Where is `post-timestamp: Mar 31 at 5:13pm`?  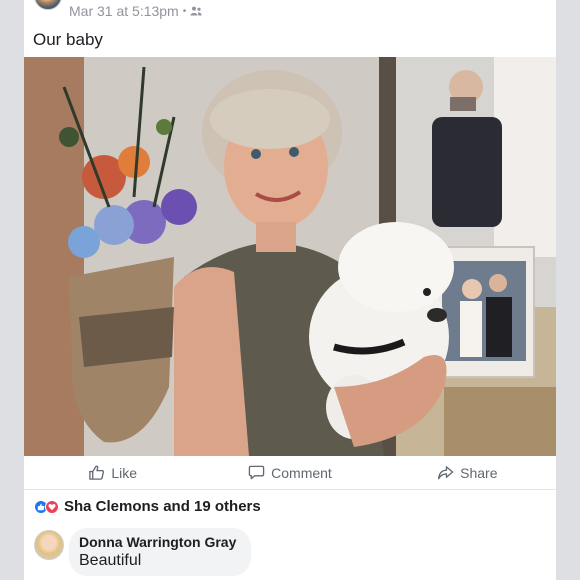
post-timestamp: Mar 31 at 5:13pm is located at coordinates (124, 11).